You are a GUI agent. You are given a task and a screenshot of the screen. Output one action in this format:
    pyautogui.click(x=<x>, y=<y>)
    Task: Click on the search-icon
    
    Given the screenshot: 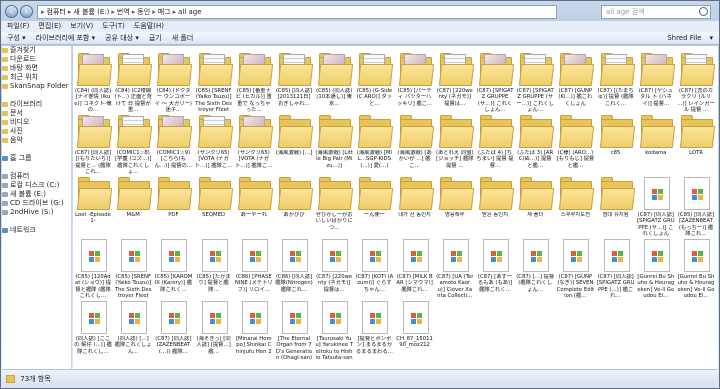 What is the action you would take?
    pyautogui.click(x=703, y=11)
    